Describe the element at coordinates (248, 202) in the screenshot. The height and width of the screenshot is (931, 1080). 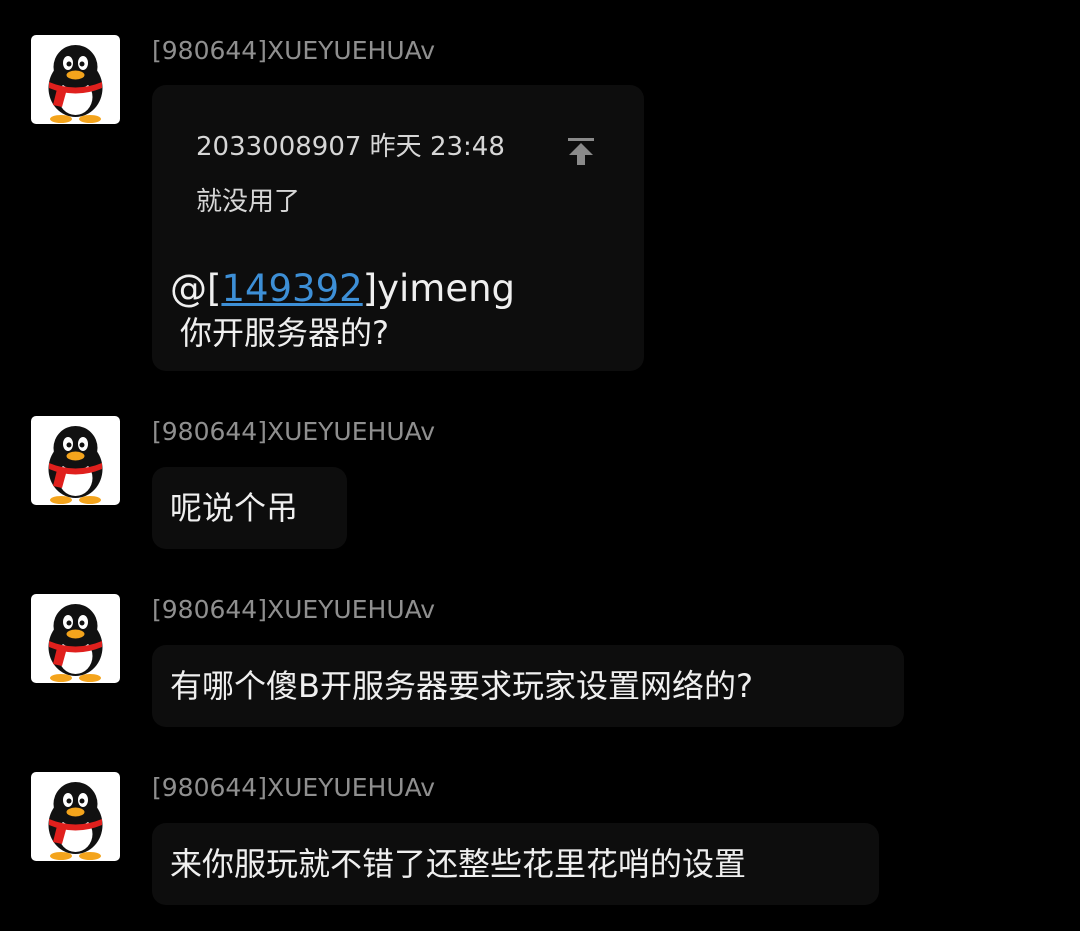
I see `quote-text: 就没用了` at that location.